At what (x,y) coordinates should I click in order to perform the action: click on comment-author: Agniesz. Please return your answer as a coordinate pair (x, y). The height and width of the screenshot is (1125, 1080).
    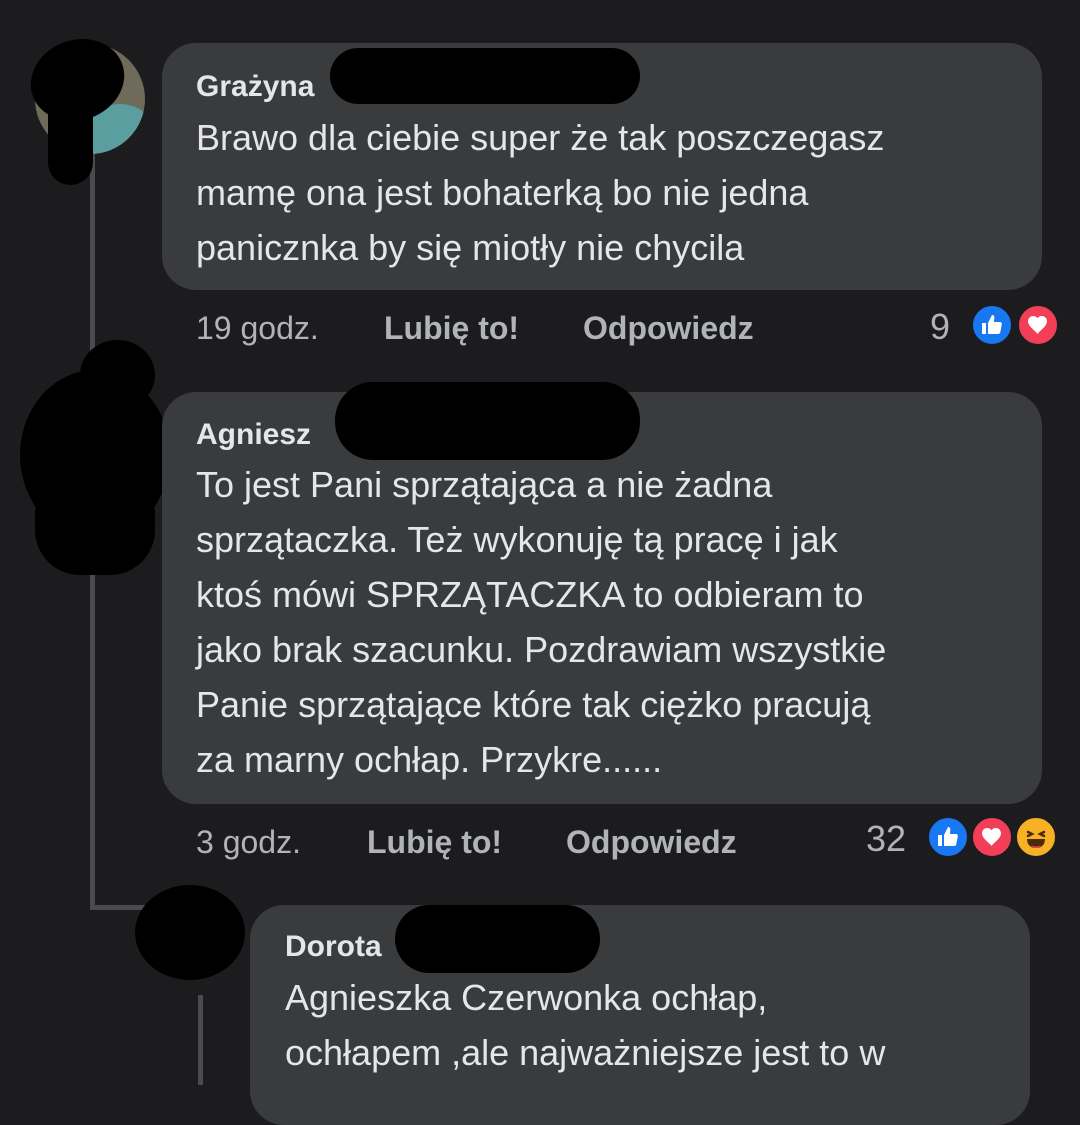
    Looking at the image, I should click on (253, 435).